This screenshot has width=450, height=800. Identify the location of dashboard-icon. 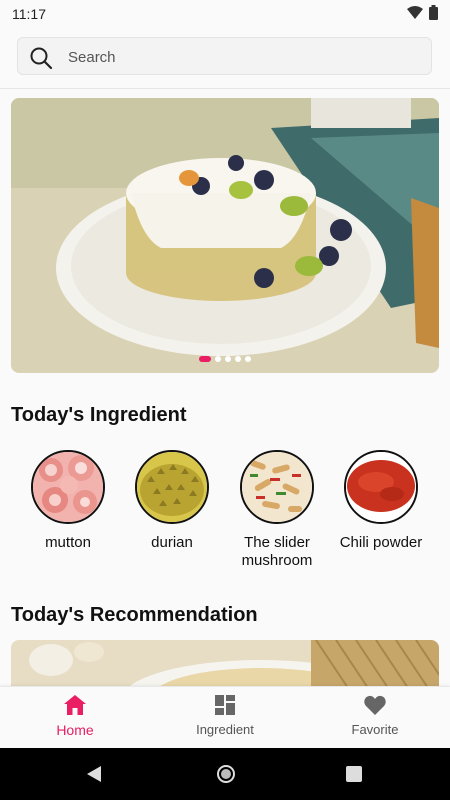
(225, 706).